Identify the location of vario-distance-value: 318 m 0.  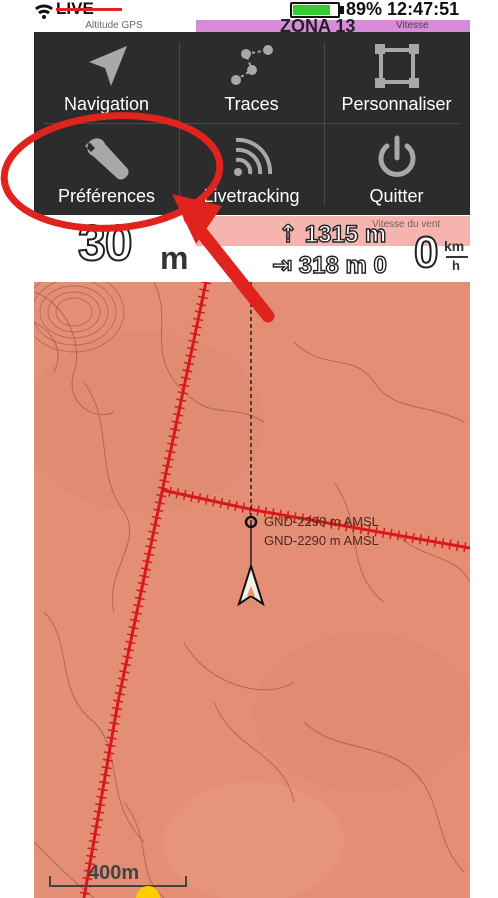
(342, 265).